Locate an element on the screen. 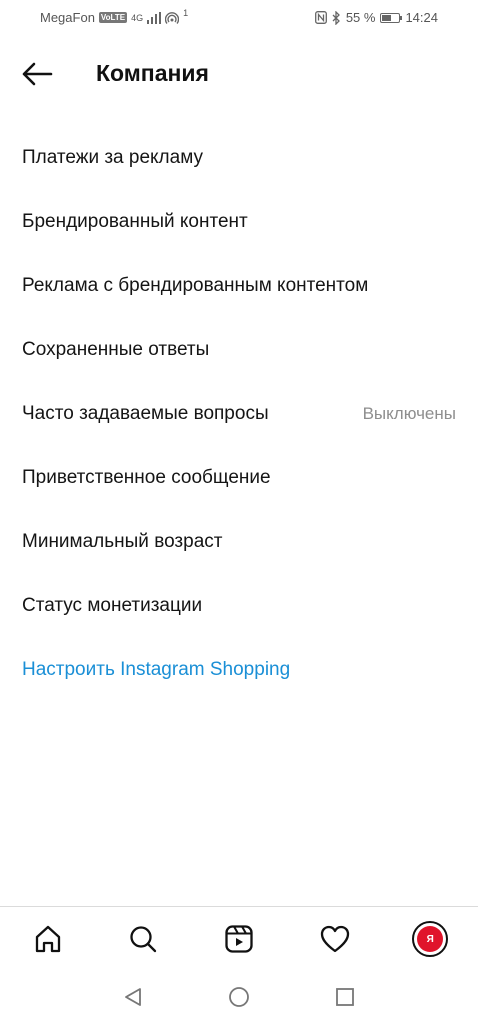  menu-item-saved-replies: Сохраненные ответы is located at coordinates (239, 350).